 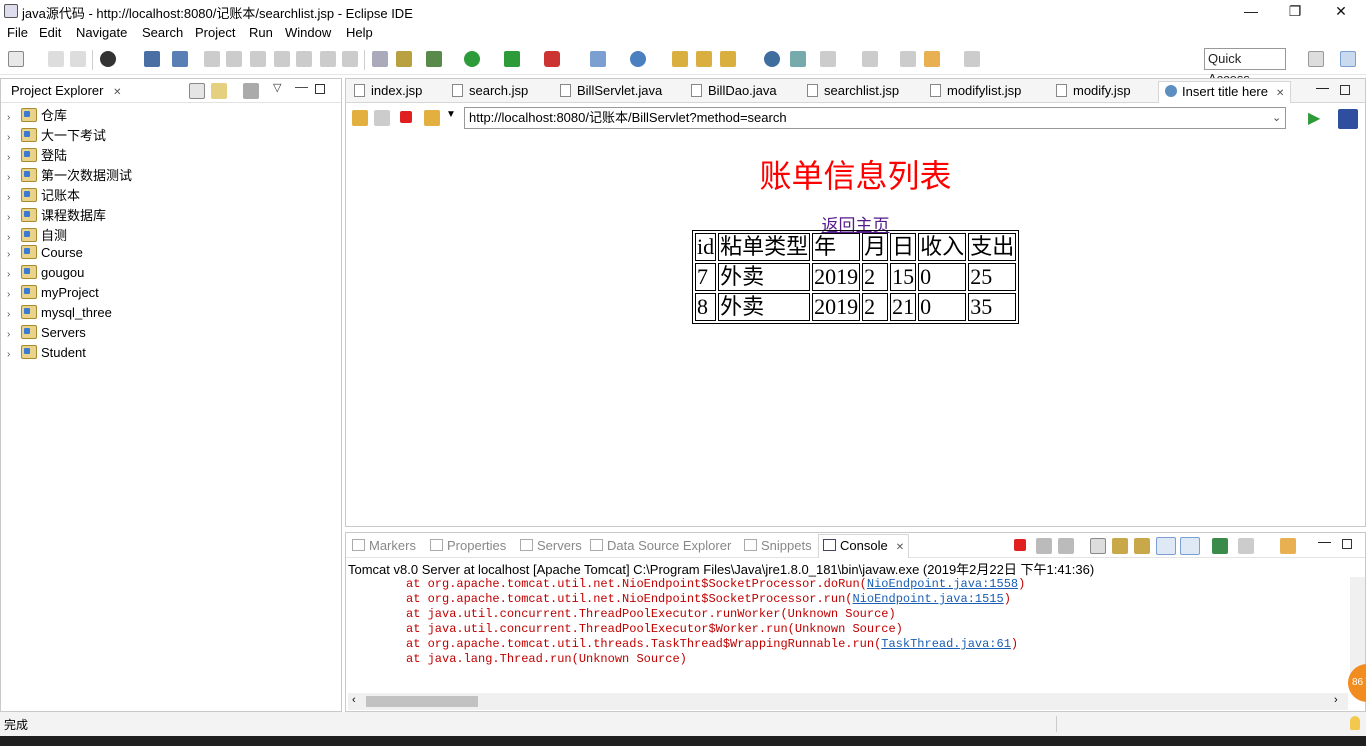 What do you see at coordinates (282, 59) in the screenshot?
I see `disconnect-icon` at bounding box center [282, 59].